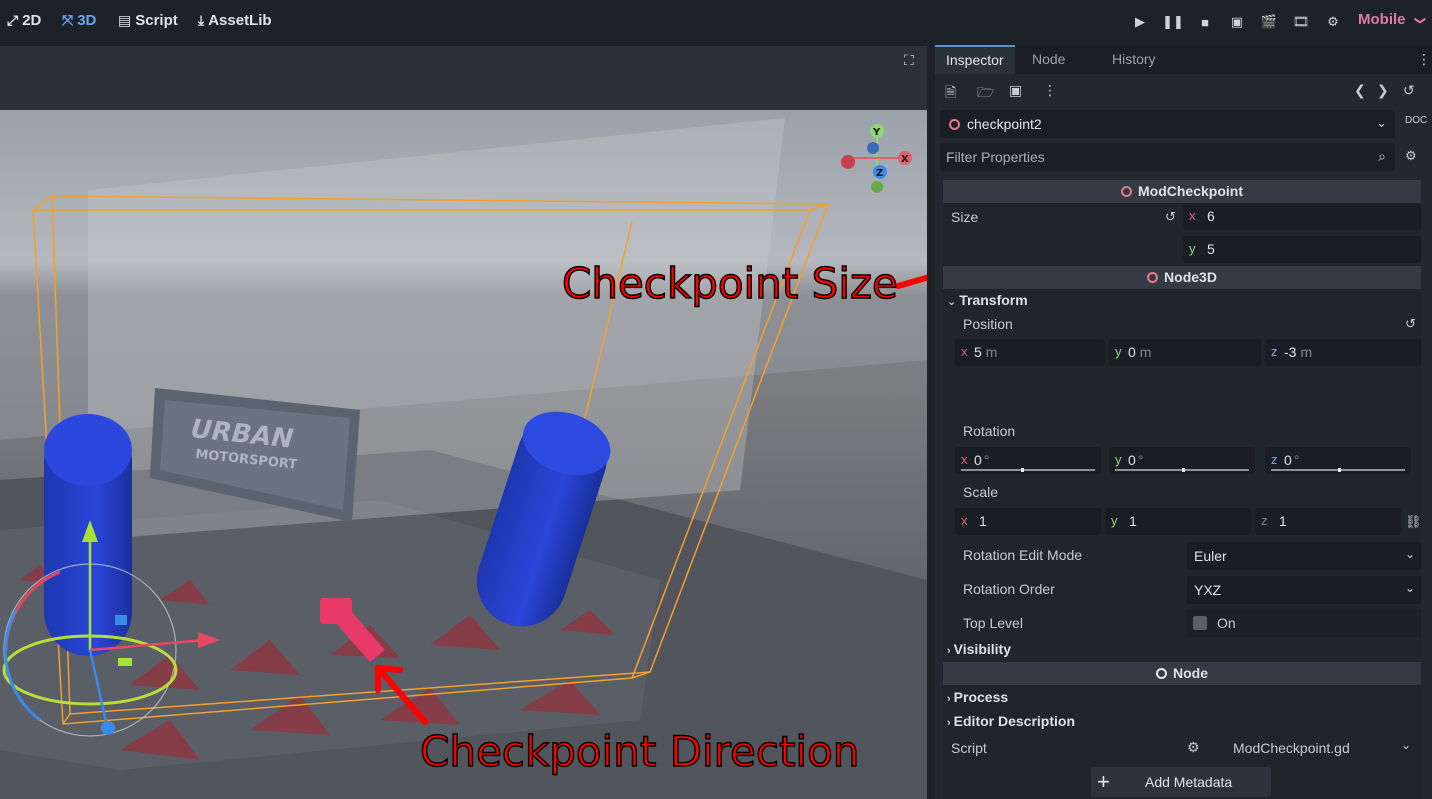  What do you see at coordinates (1413, 522) in the screenshot?
I see `link-icon: ⛓` at bounding box center [1413, 522].